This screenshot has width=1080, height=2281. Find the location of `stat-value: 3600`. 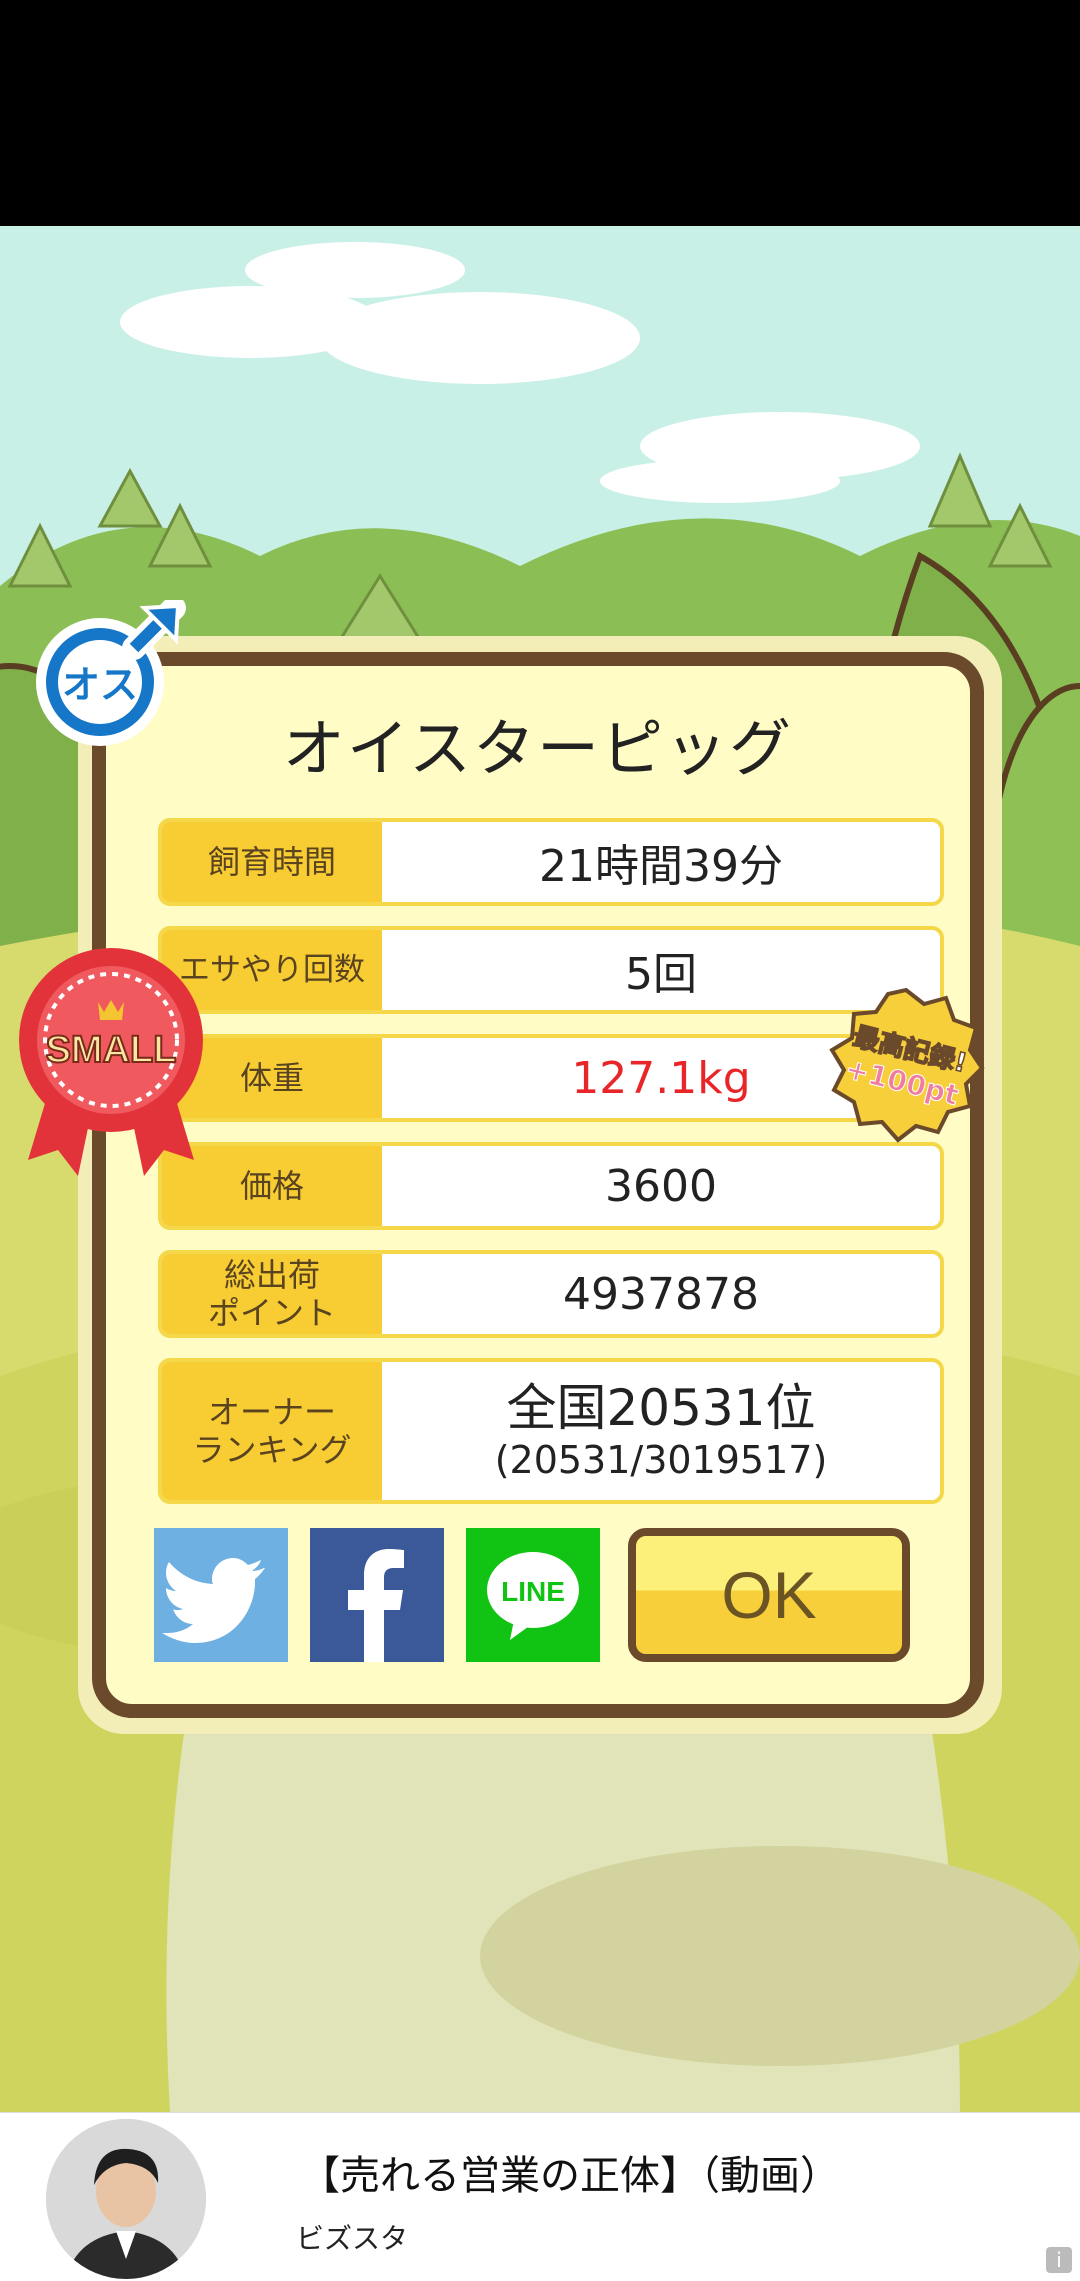

stat-value: 3600 is located at coordinates (661, 1186).